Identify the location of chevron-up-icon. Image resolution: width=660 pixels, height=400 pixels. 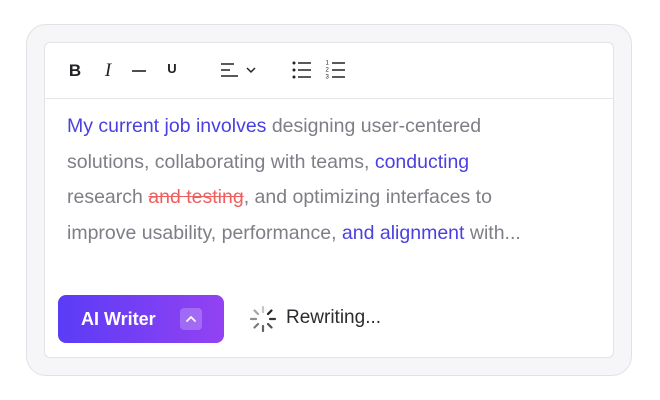
(191, 319).